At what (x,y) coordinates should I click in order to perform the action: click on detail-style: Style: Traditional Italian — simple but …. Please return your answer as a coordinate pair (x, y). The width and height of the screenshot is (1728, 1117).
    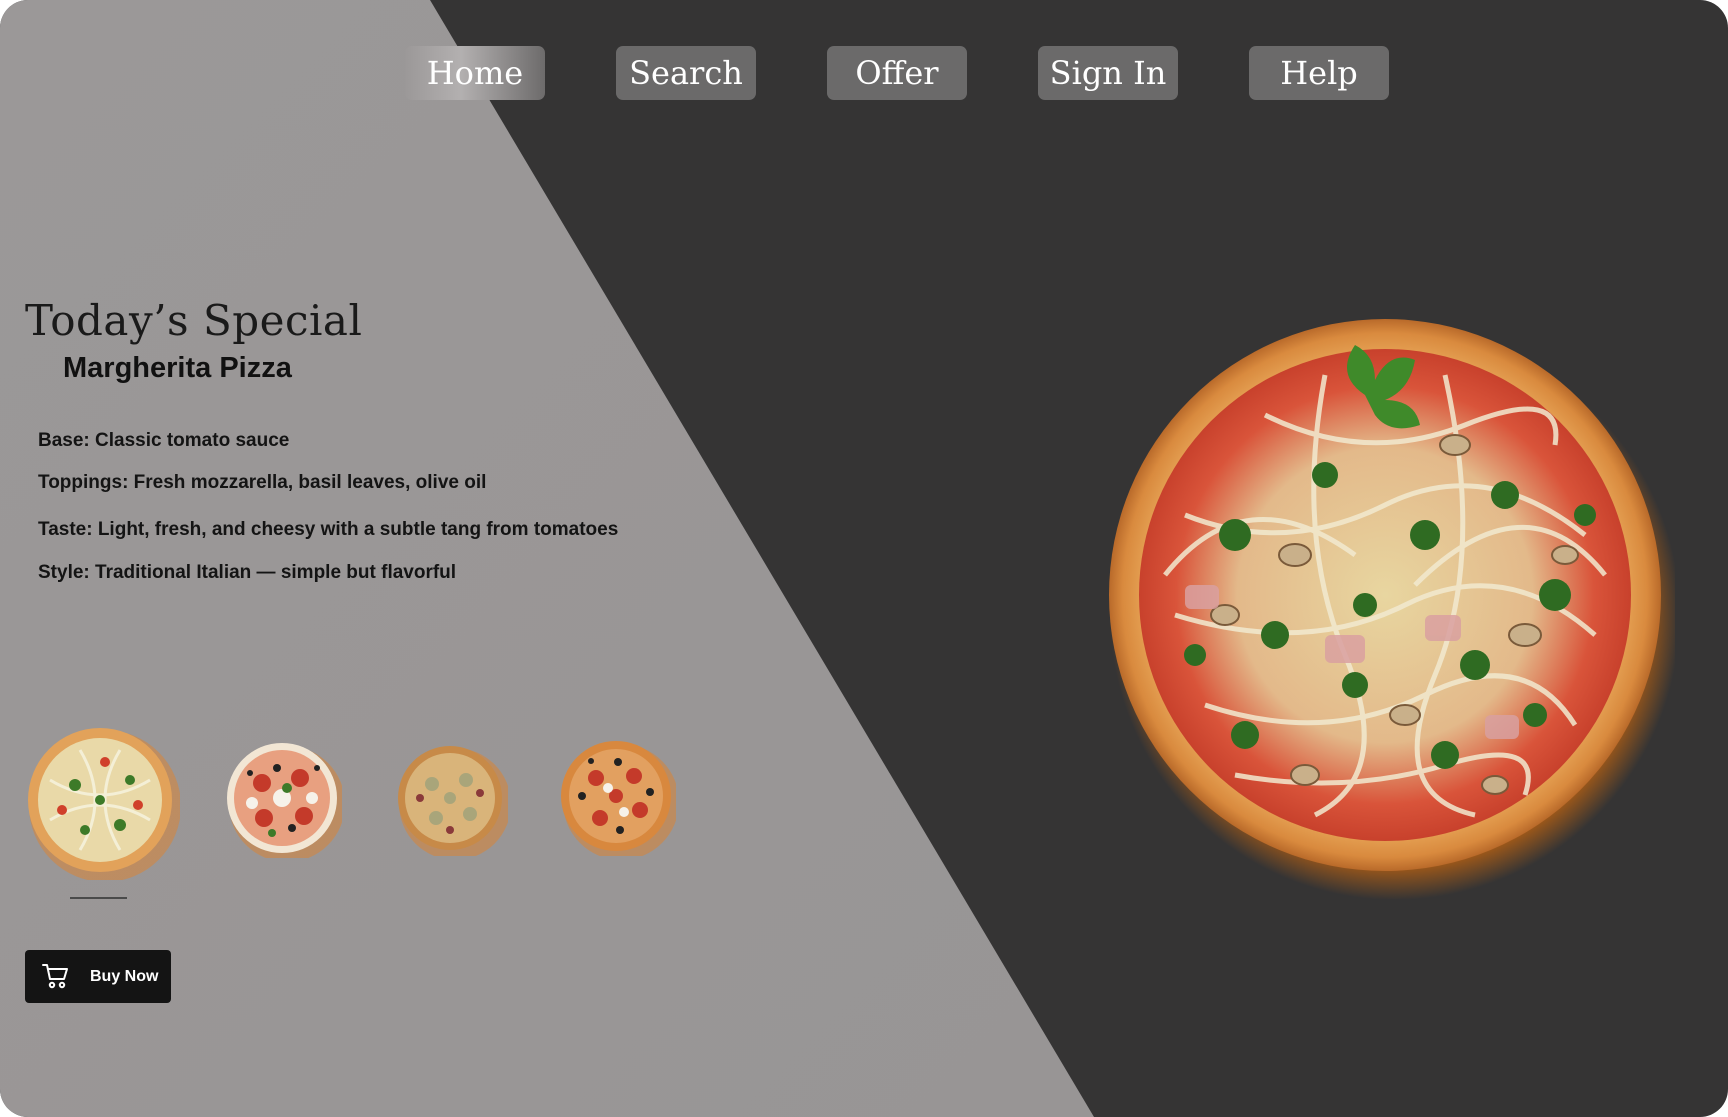
    Looking at the image, I should click on (247, 572).